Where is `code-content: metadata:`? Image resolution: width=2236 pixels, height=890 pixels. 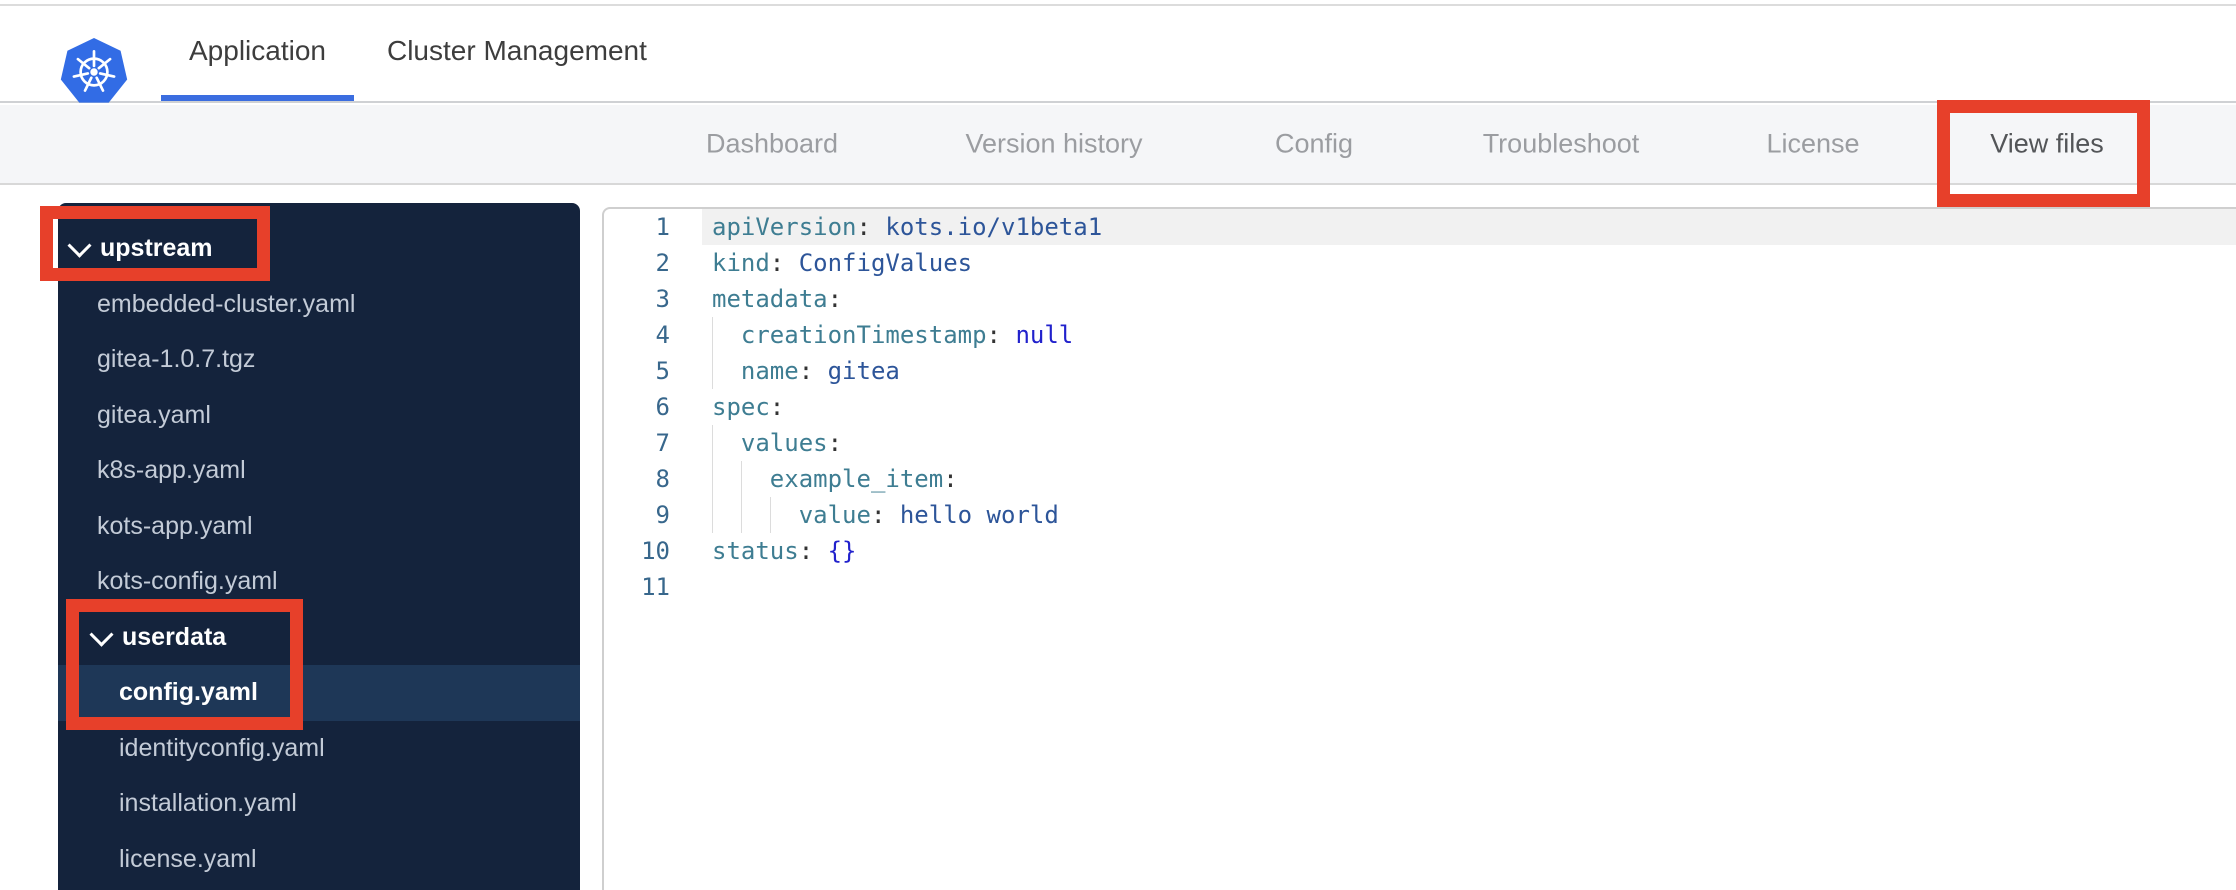
code-content: metadata: is located at coordinates (777, 299).